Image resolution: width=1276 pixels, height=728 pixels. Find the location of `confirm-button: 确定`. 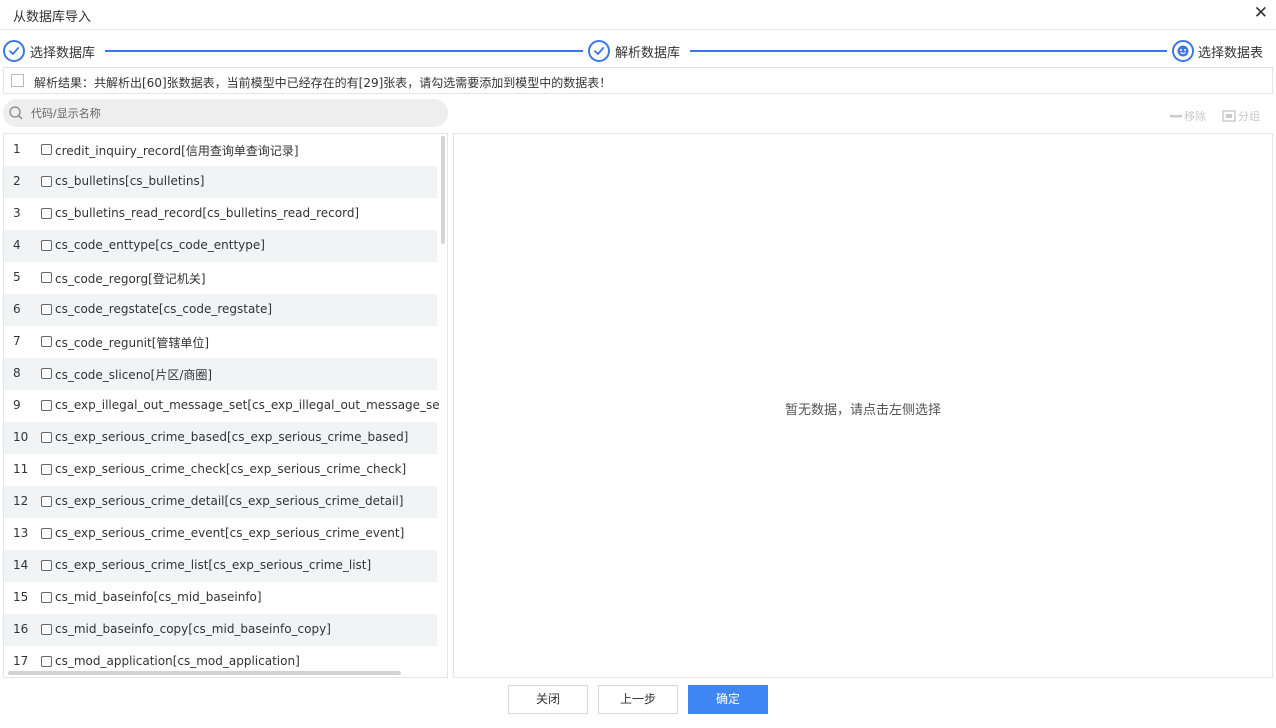

confirm-button: 确定 is located at coordinates (728, 699).